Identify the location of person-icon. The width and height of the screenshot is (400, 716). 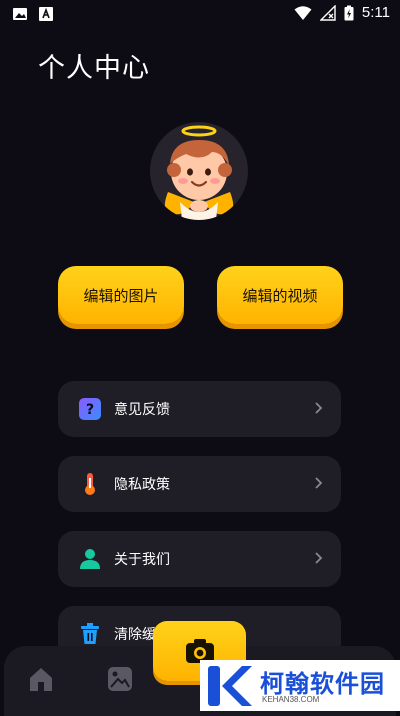
(90, 559).